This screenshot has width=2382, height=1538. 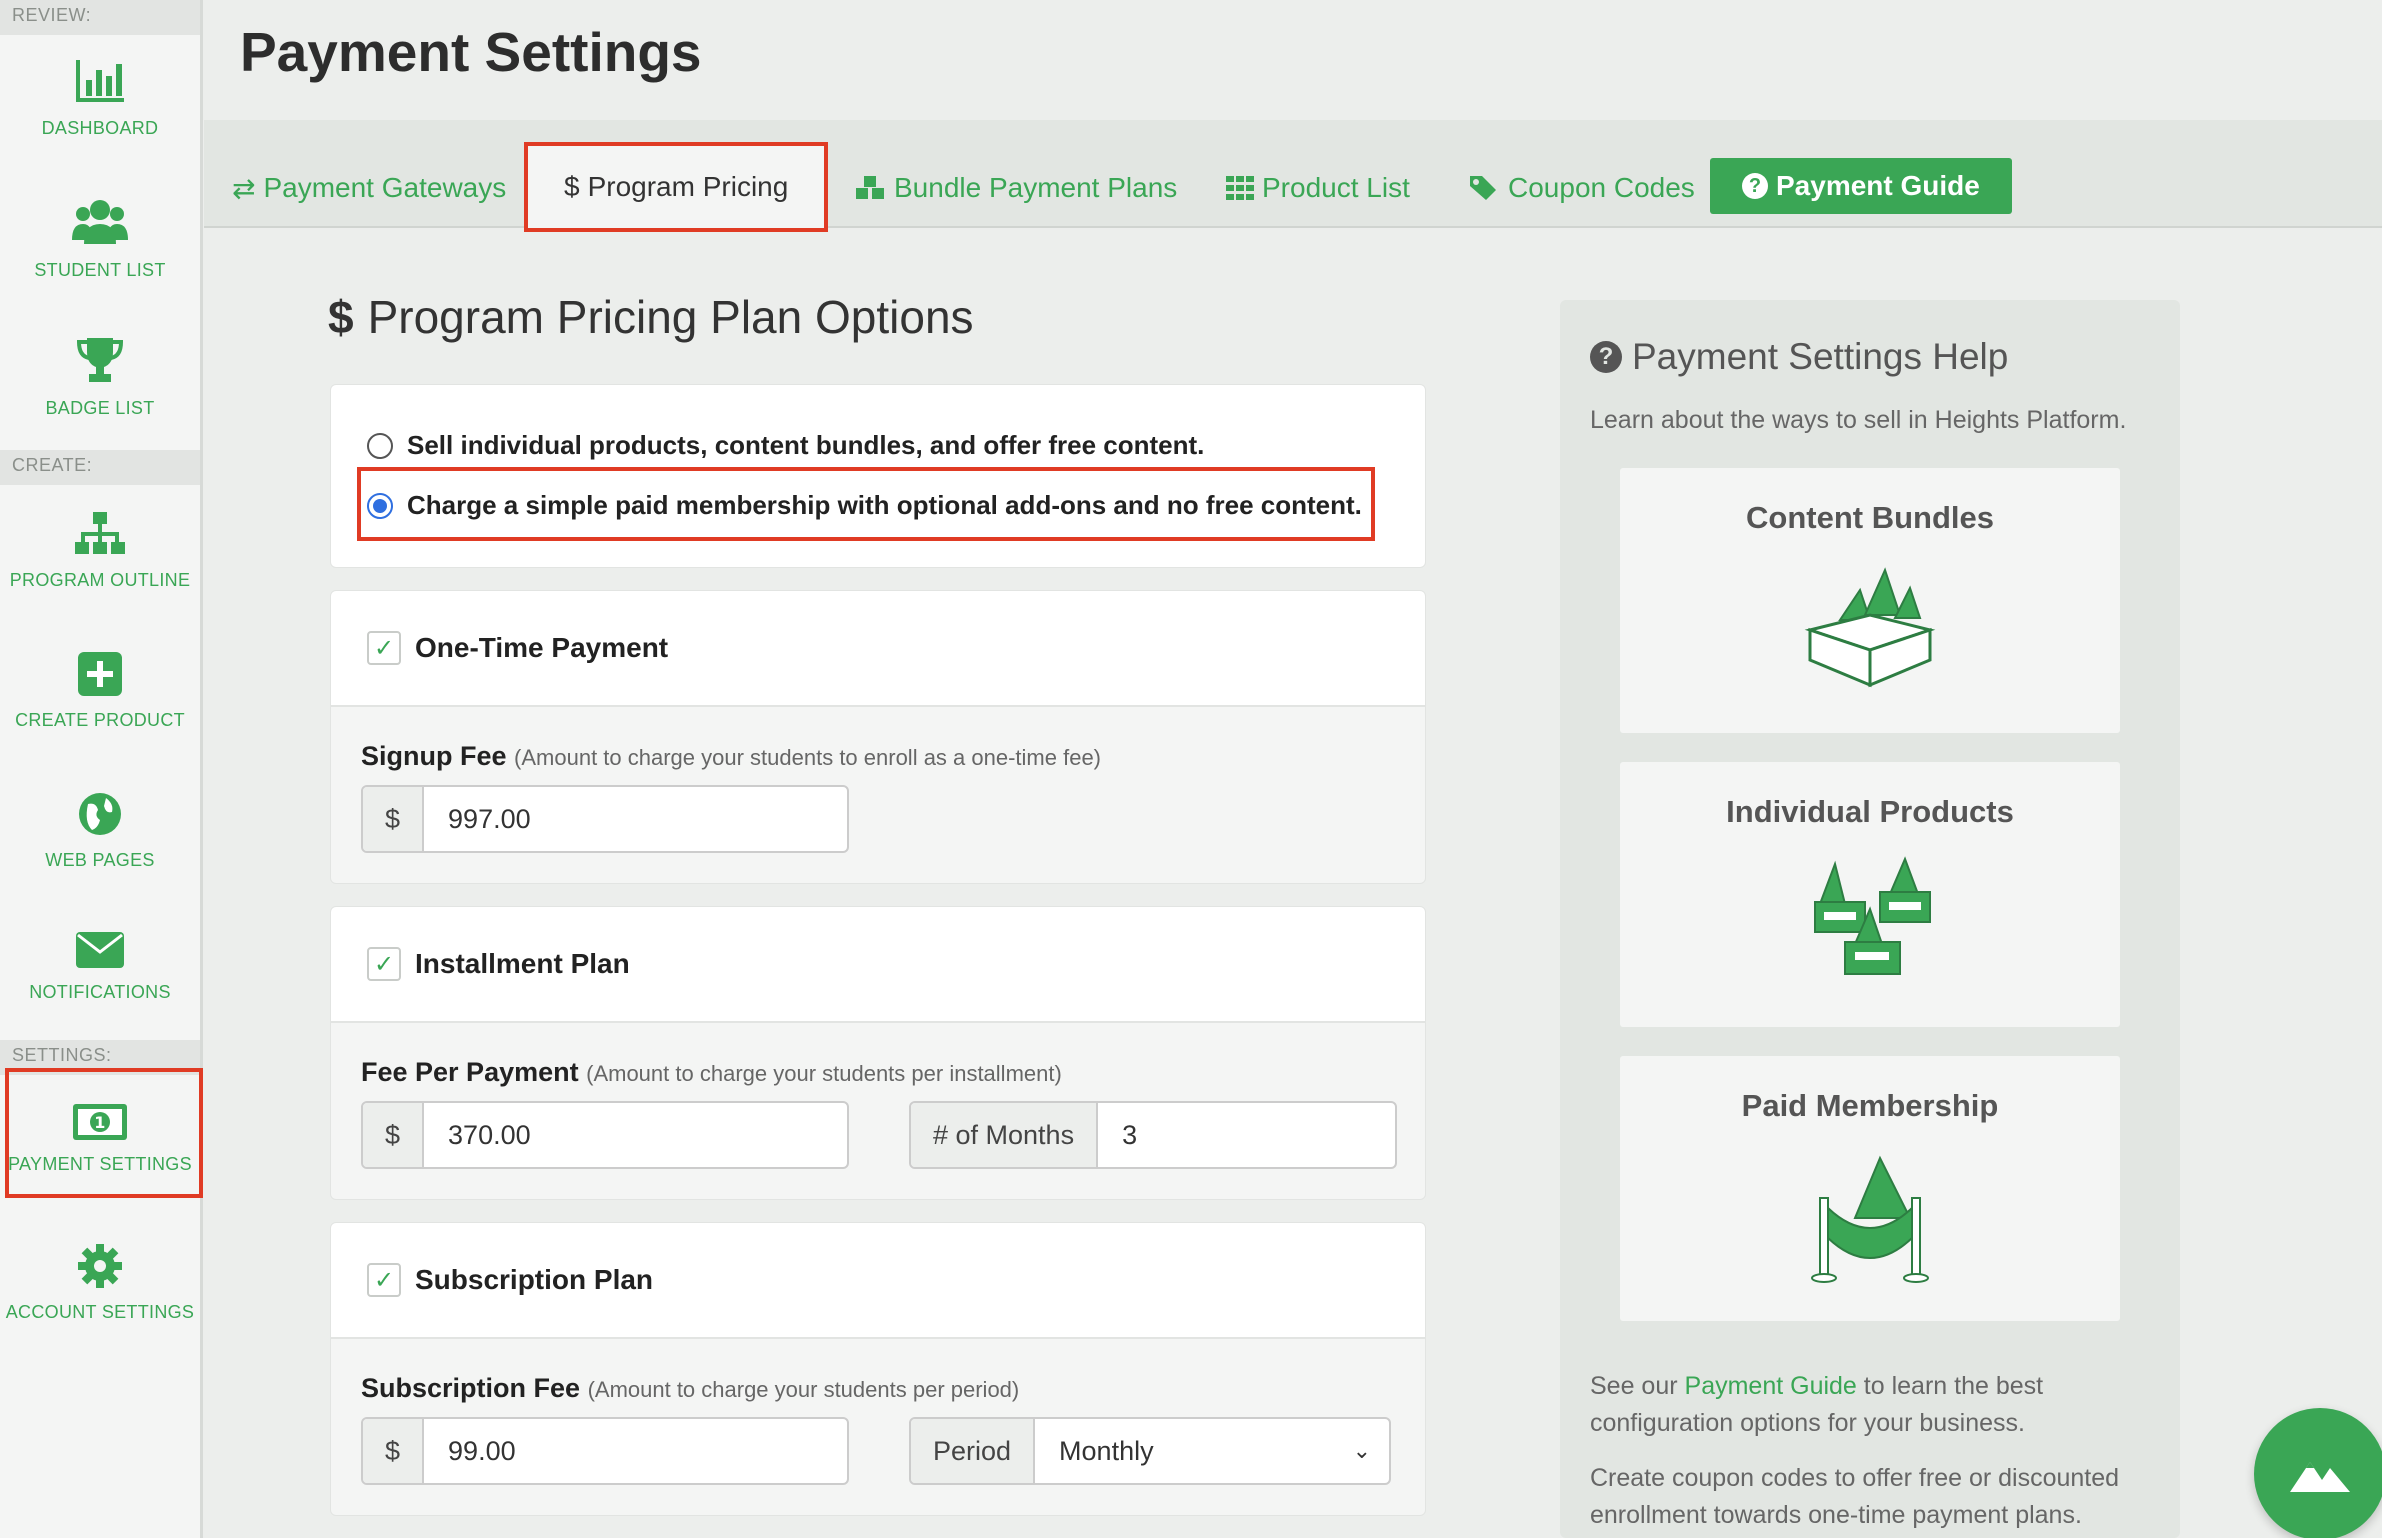 What do you see at coordinates (1870, 1105) in the screenshot?
I see `help-card-title: Paid Membership` at bounding box center [1870, 1105].